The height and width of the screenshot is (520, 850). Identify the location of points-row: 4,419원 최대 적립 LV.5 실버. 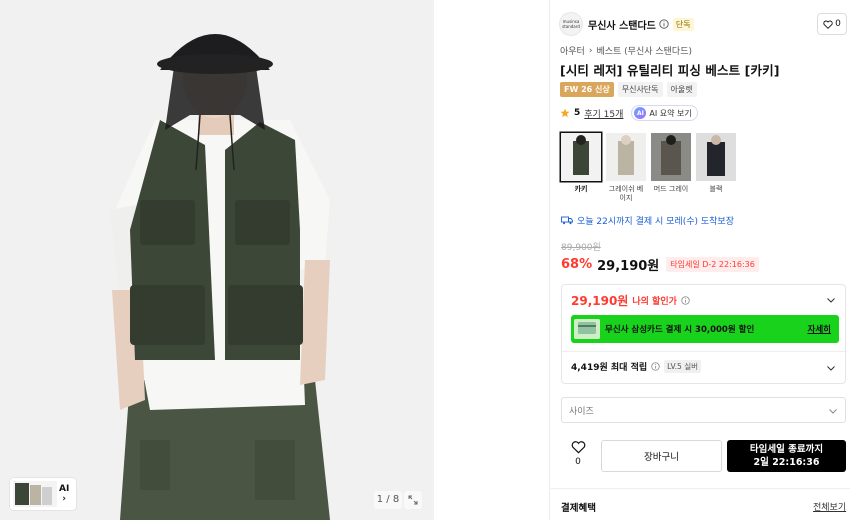
(636, 366).